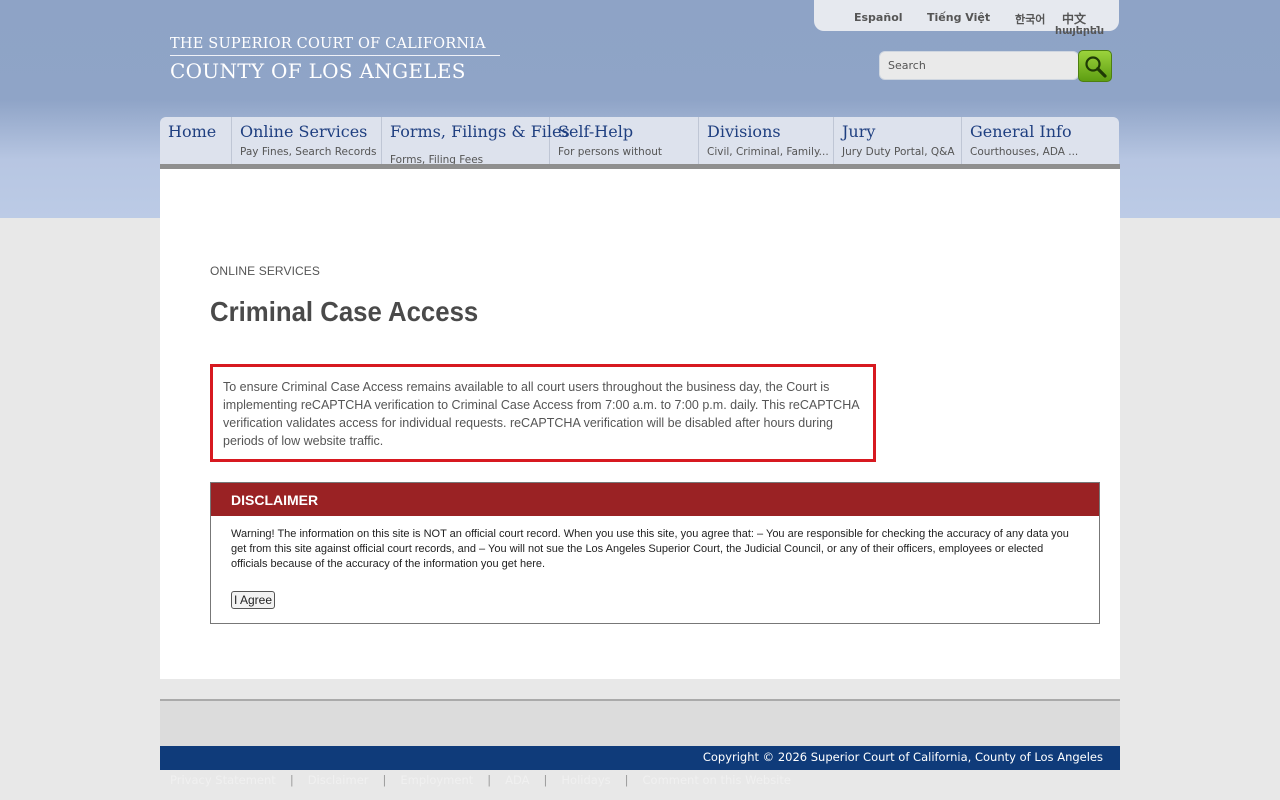 This screenshot has width=1280, height=800. Describe the element at coordinates (958, 17) in the screenshot. I see `language-link-vietnamese: Tiếng Việt` at that location.